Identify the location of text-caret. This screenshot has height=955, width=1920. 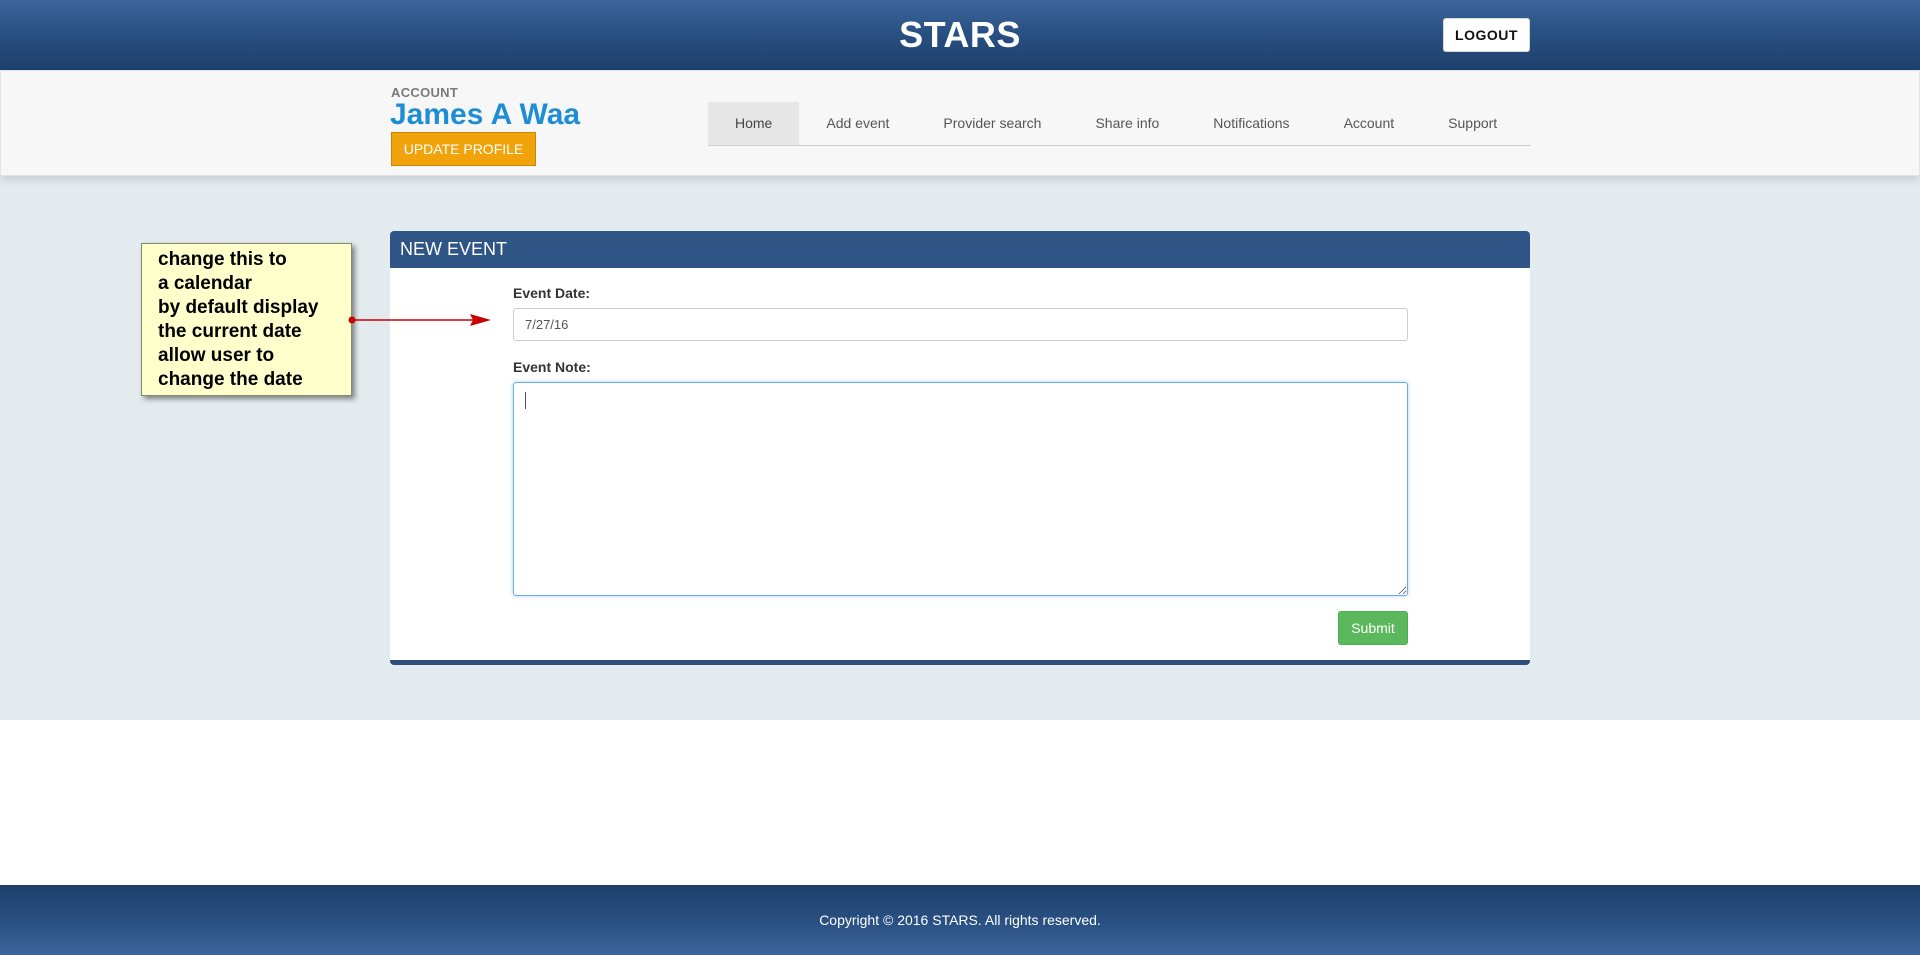
(525, 400).